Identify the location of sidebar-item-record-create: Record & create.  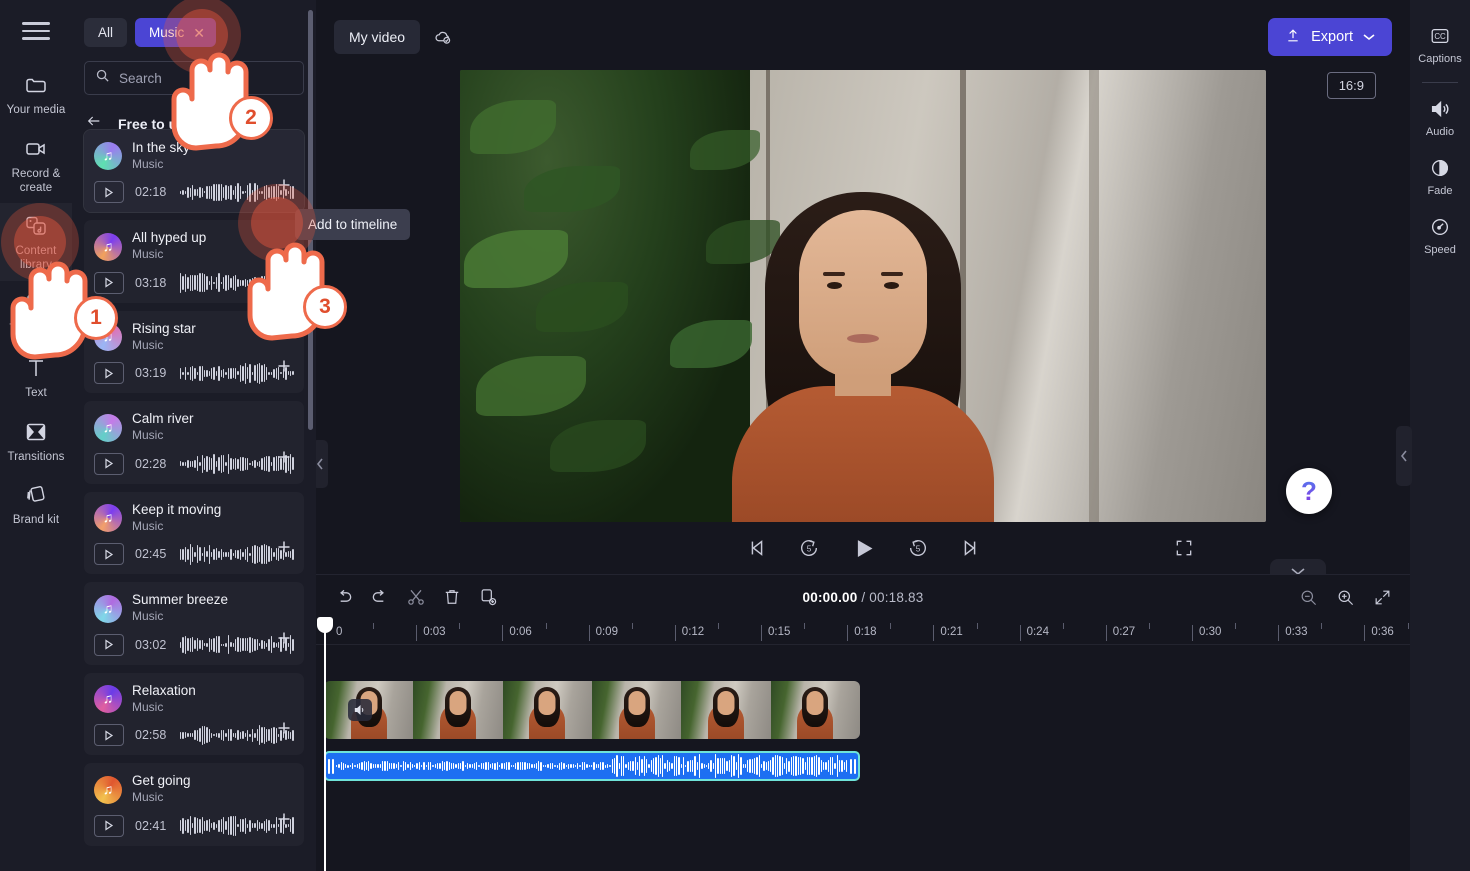
(36, 165).